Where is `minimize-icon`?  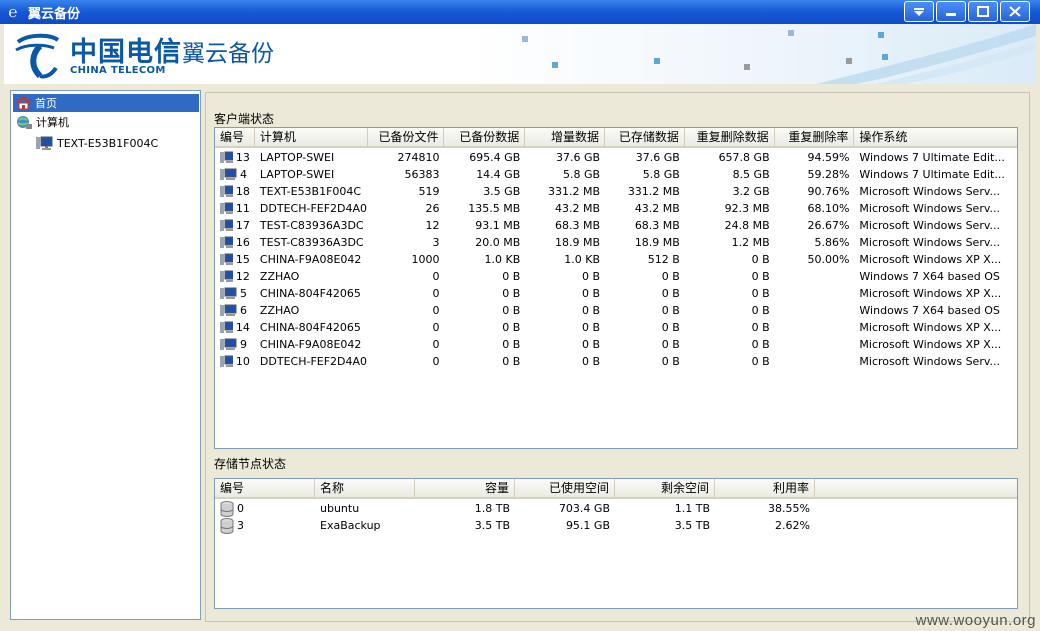 minimize-icon is located at coordinates (951, 14).